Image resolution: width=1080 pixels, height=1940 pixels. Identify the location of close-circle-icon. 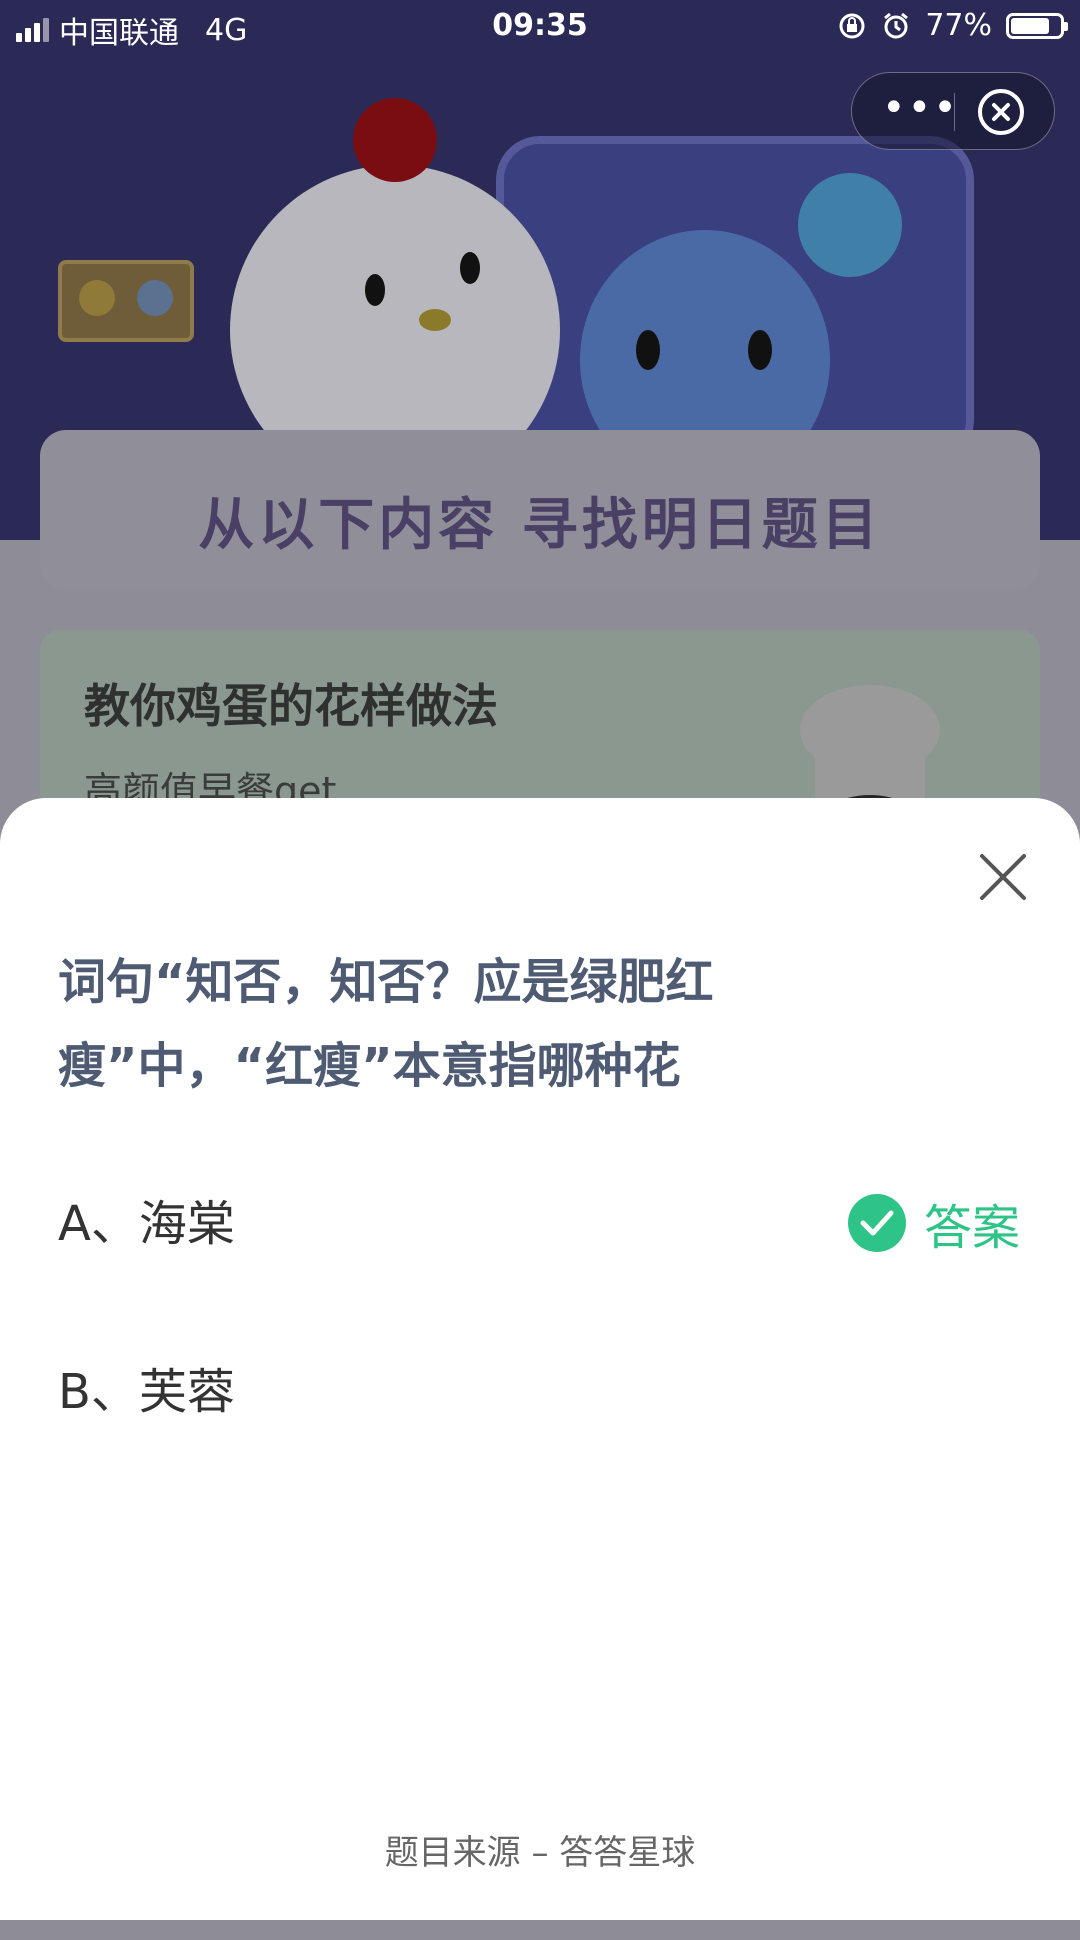
(1001, 112).